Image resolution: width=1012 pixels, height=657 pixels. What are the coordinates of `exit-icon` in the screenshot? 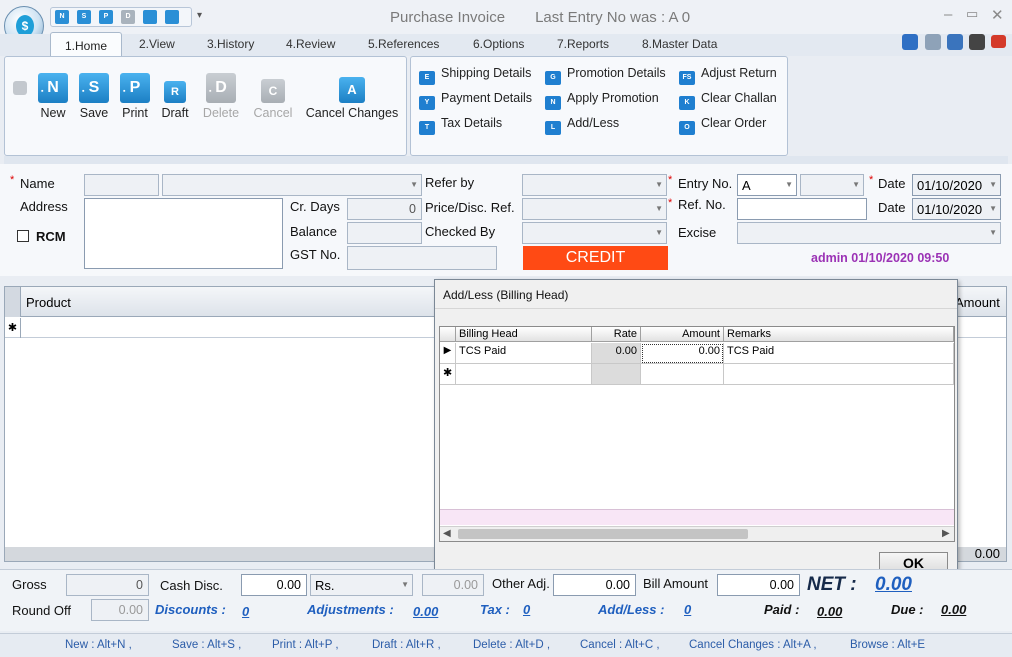 It's located at (998, 41).